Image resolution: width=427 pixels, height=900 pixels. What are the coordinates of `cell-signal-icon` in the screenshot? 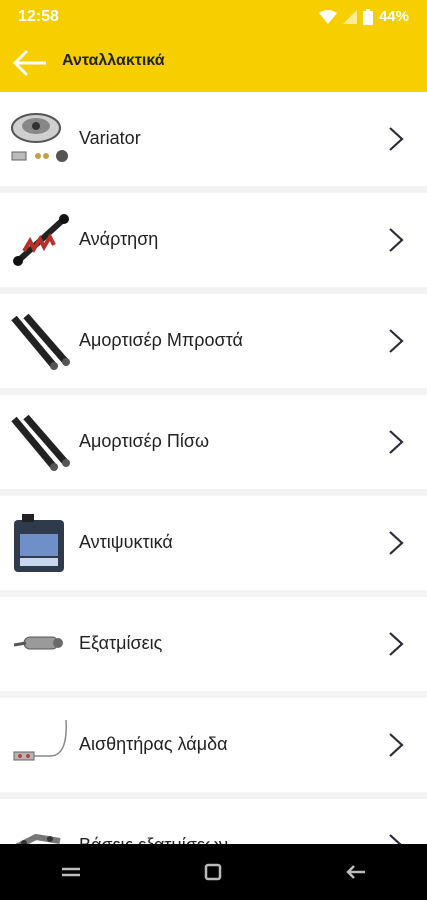 It's located at (349, 16).